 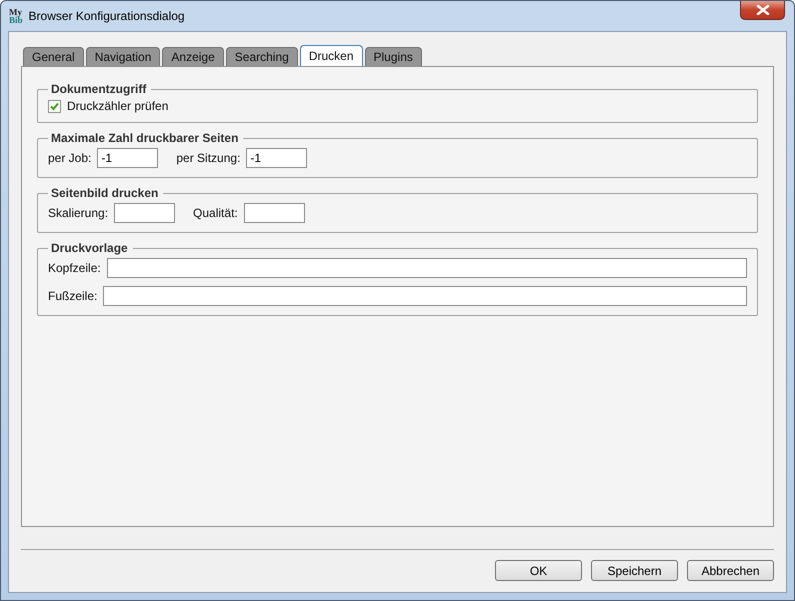 What do you see at coordinates (634, 570) in the screenshot?
I see `dialog-button: Speichern` at bounding box center [634, 570].